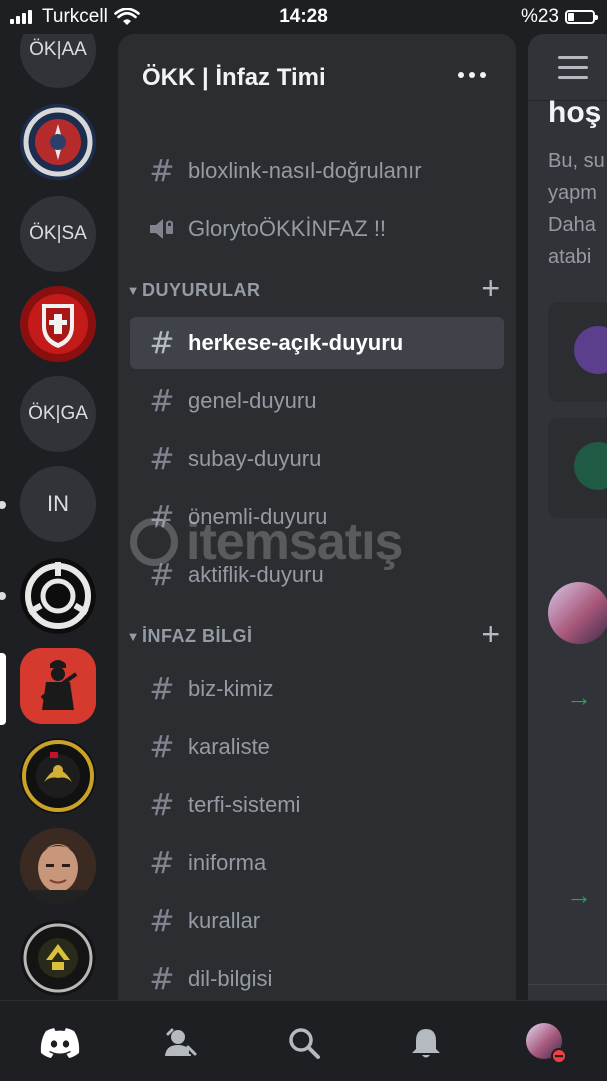  What do you see at coordinates (229, 746) in the screenshot?
I see `channel-name: karaliste` at bounding box center [229, 746].